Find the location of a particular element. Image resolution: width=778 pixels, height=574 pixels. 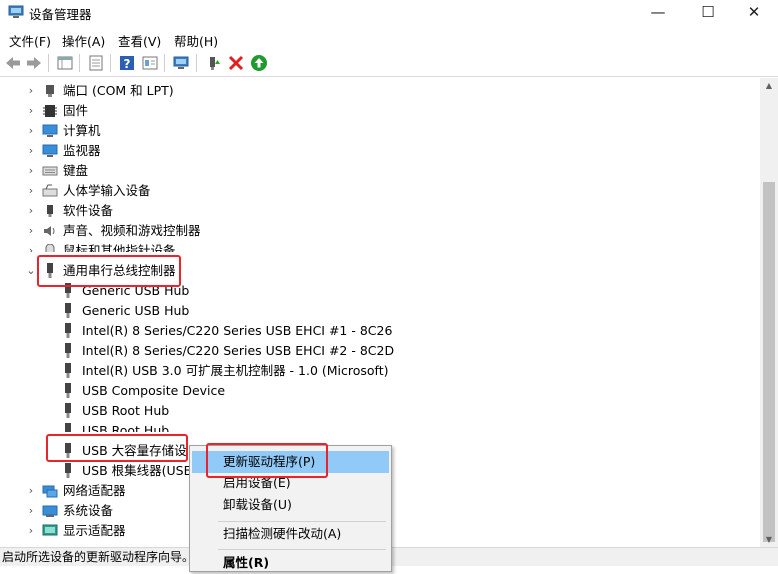

tree-category-label: 显示适配器 is located at coordinates (94, 530).